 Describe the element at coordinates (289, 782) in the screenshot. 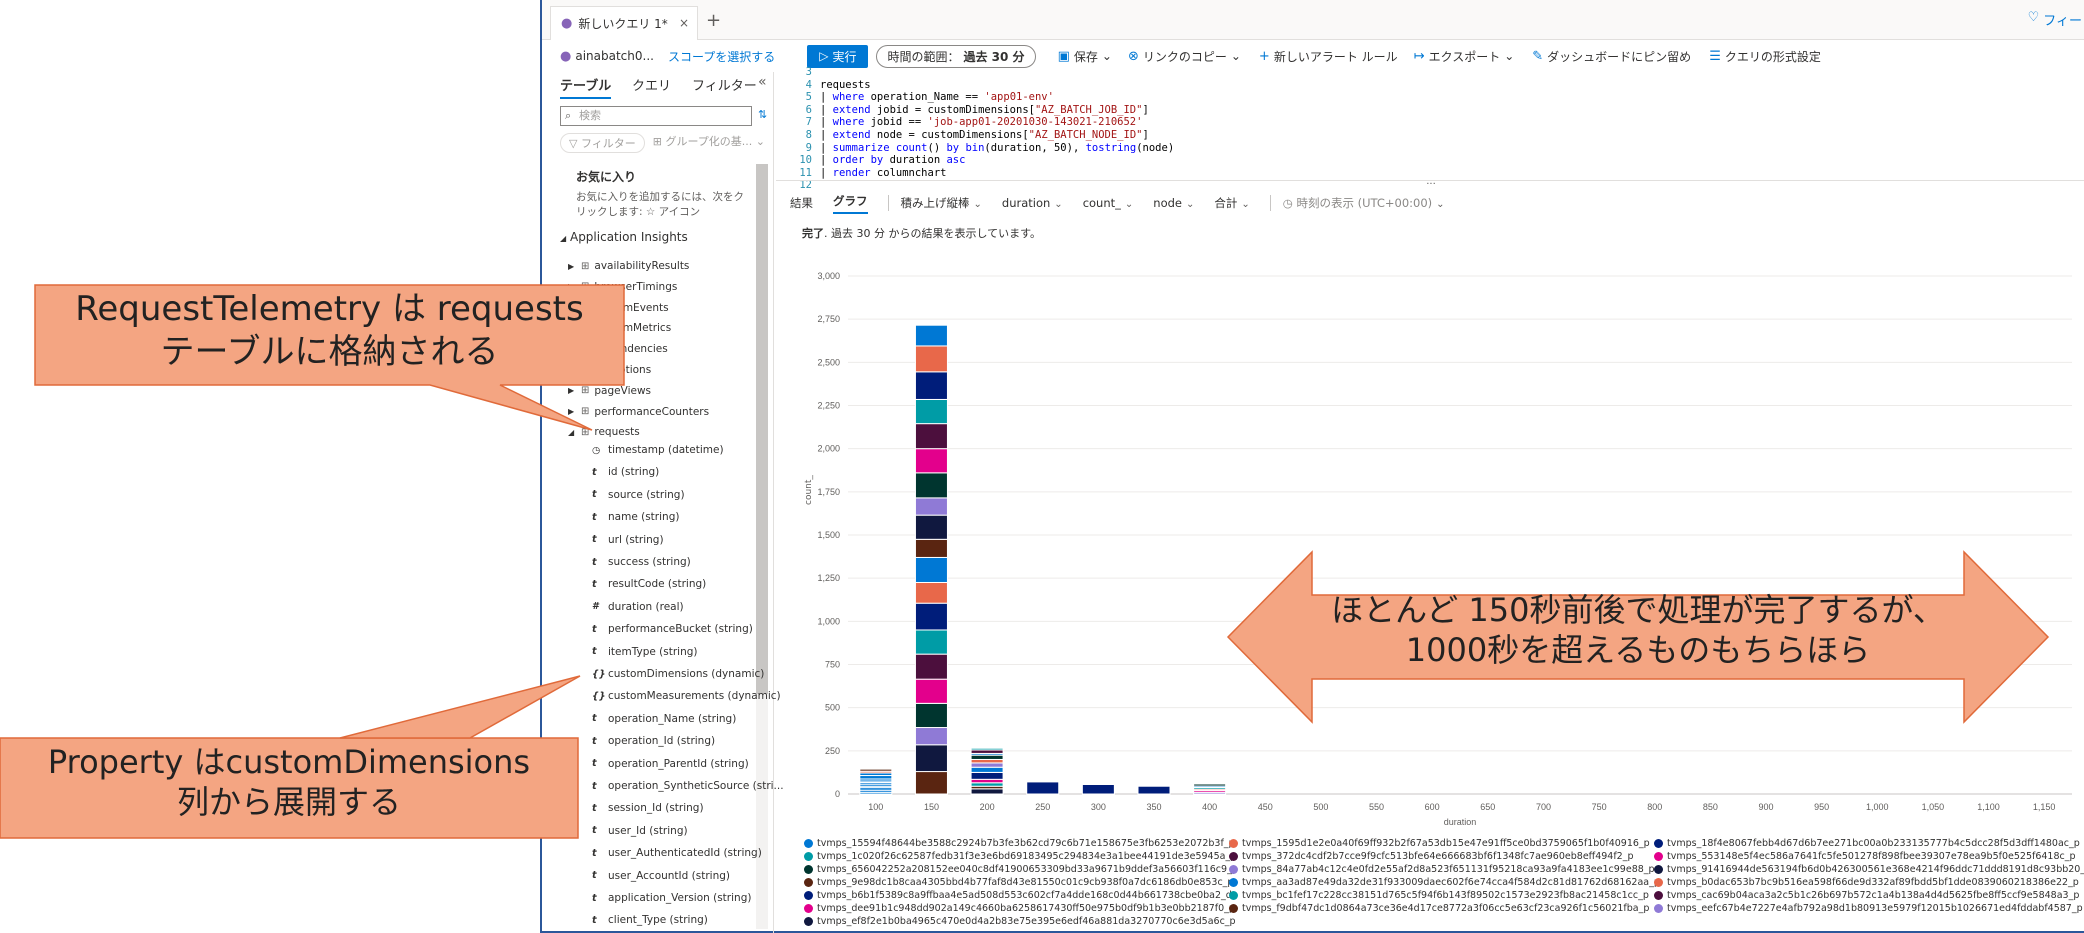

I see `property-callout-text: Property はcustomDimensions 列から展開する` at that location.